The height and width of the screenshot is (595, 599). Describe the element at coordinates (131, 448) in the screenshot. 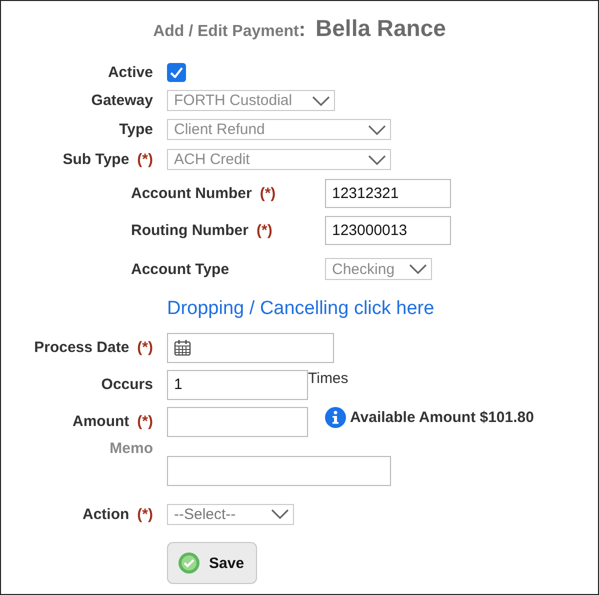

I see `field-label: Memo` at that location.